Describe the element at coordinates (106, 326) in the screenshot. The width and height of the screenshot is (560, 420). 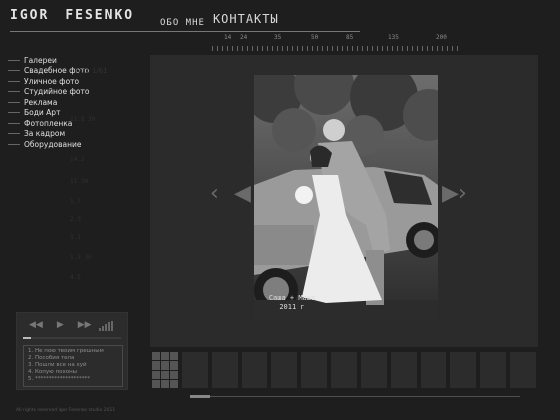
I see `volume-icon` at that location.